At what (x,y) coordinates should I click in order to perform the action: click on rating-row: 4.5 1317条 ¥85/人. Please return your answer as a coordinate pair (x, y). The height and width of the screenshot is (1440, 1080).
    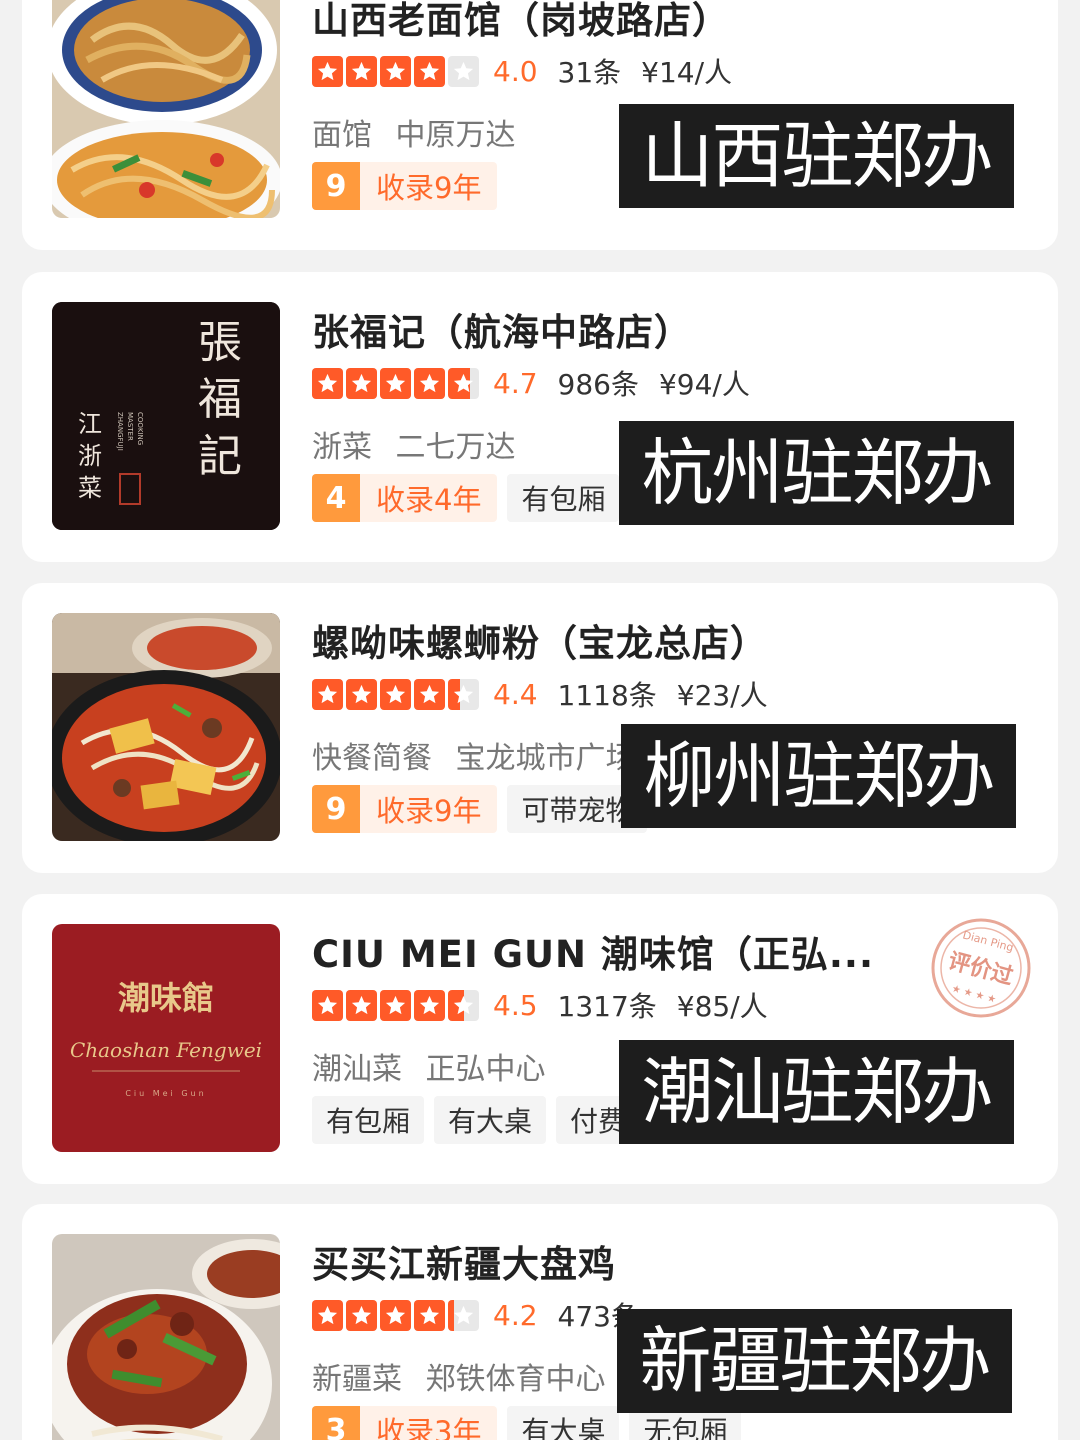
    Looking at the image, I should click on (540, 1005).